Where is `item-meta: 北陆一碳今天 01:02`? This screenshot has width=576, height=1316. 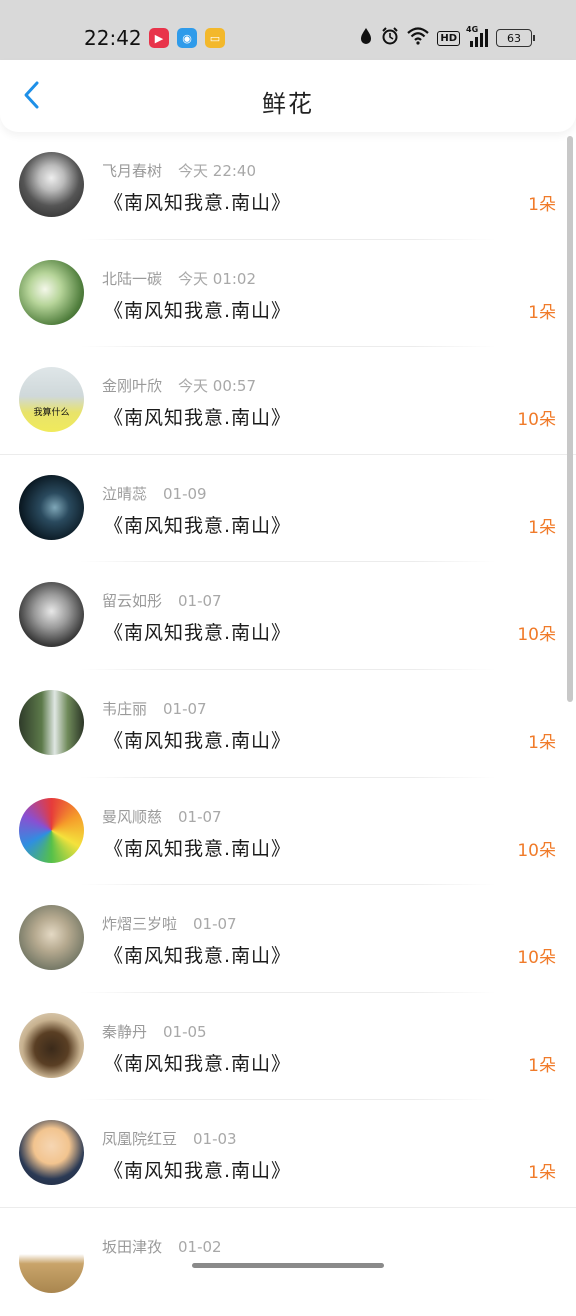 item-meta: 北陆一碳今天 01:02 is located at coordinates (179, 278).